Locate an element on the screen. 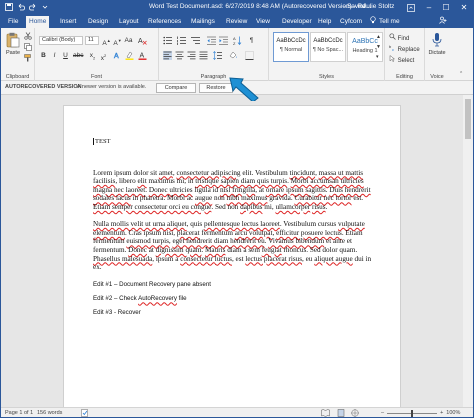 The image size is (474, 418). zoom-slider: – + 100% is located at coordinates (420, 413).